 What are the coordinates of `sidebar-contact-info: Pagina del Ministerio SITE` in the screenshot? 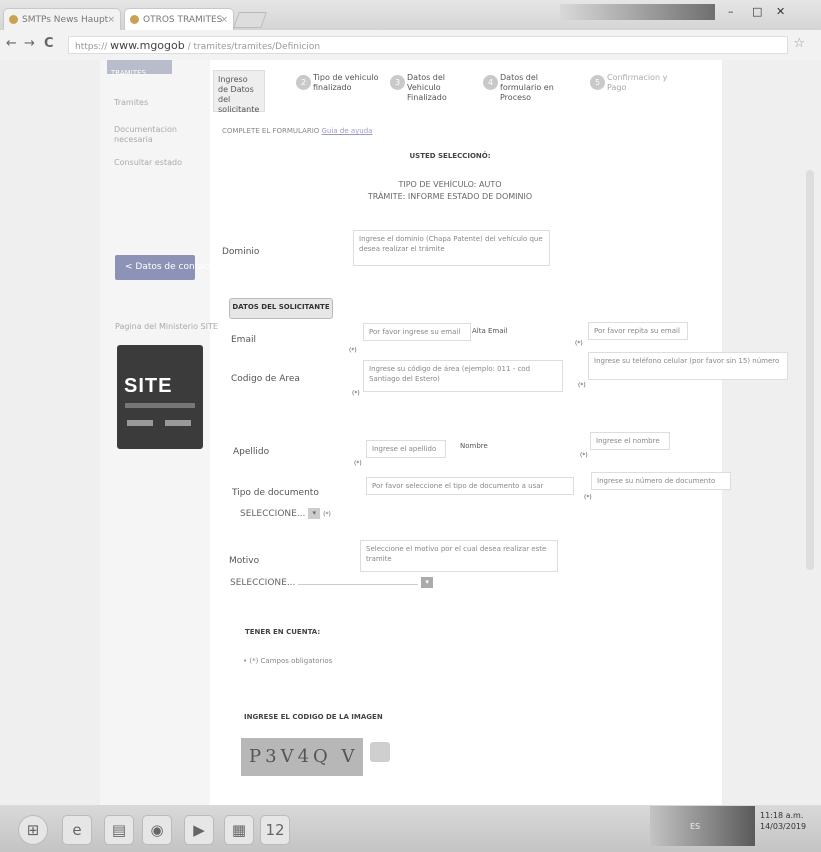 It's located at (166, 326).